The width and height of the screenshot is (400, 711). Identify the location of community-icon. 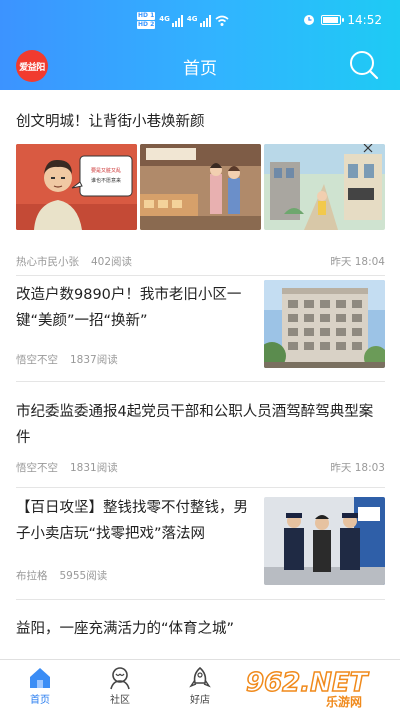
(120, 678).